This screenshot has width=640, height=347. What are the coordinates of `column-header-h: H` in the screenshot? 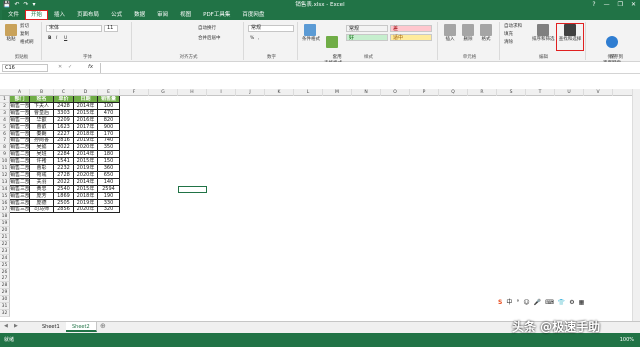 It's located at (192, 92).